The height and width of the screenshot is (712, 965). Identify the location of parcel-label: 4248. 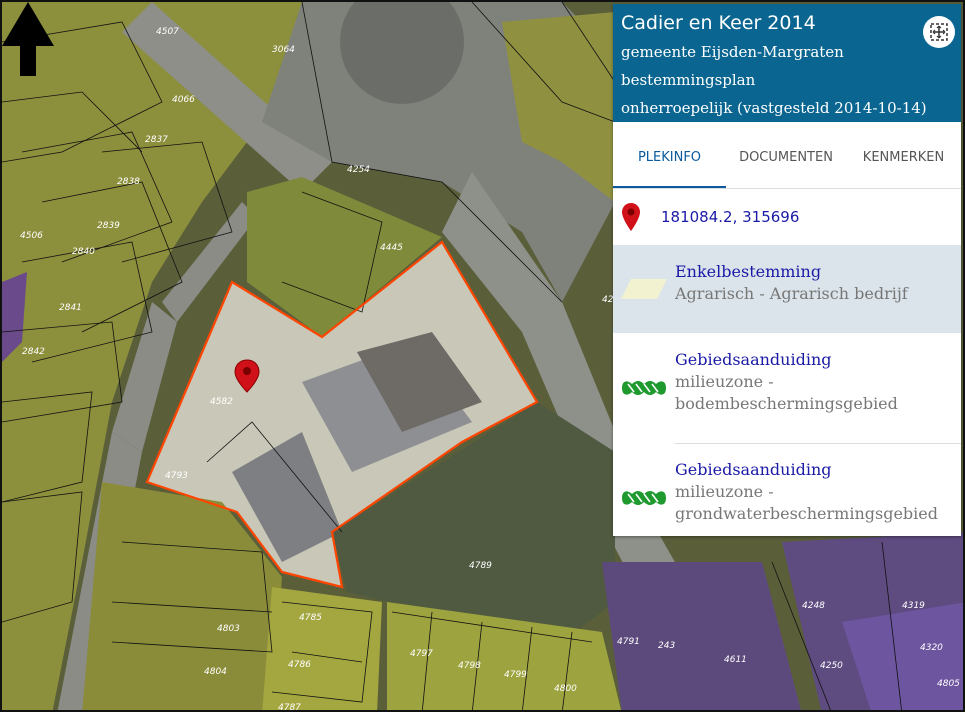
(813, 606).